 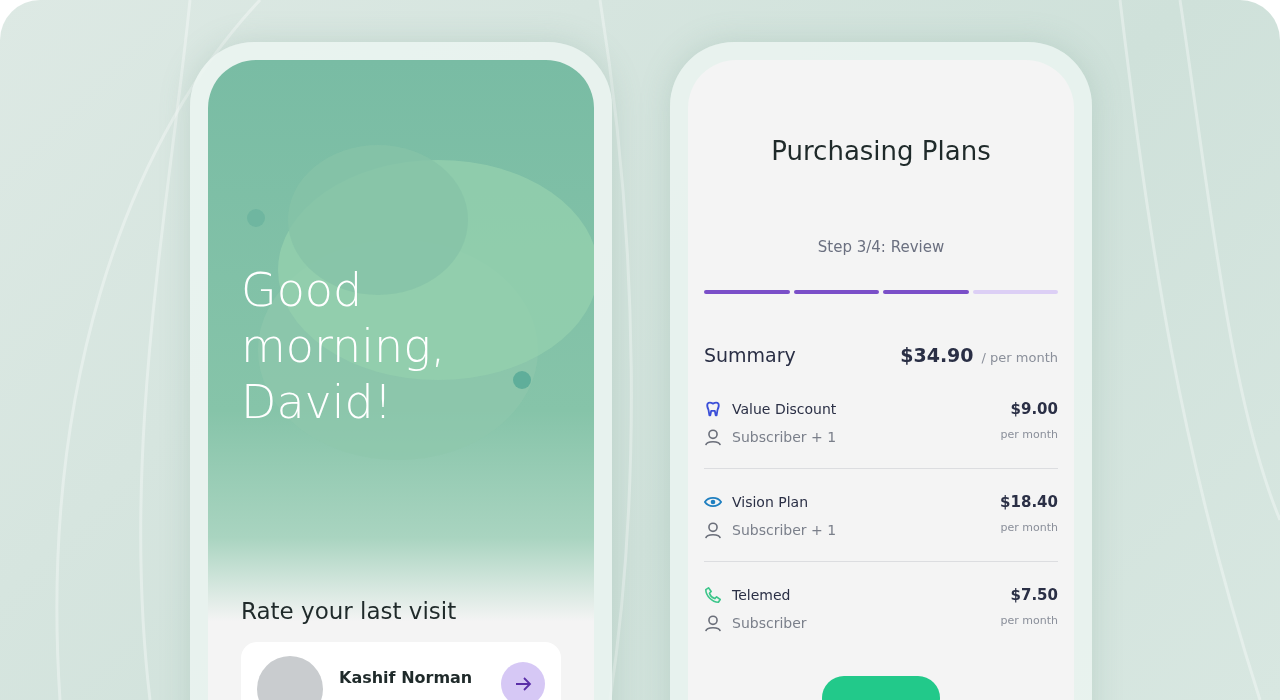 I want to click on plan-members: Subscriber, so click(x=769, y=623).